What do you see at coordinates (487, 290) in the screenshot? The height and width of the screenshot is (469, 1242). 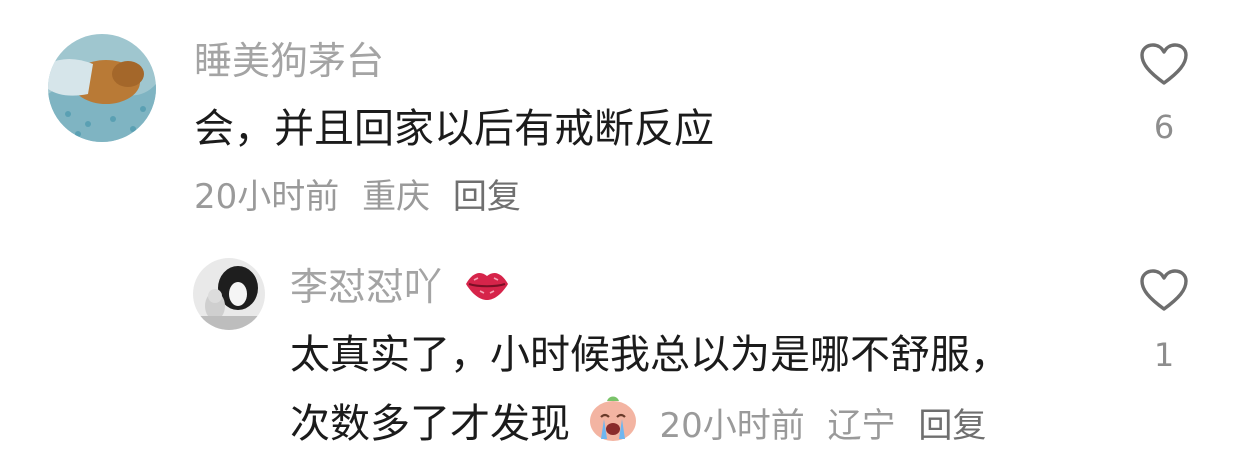 I see `lips-icon` at bounding box center [487, 290].